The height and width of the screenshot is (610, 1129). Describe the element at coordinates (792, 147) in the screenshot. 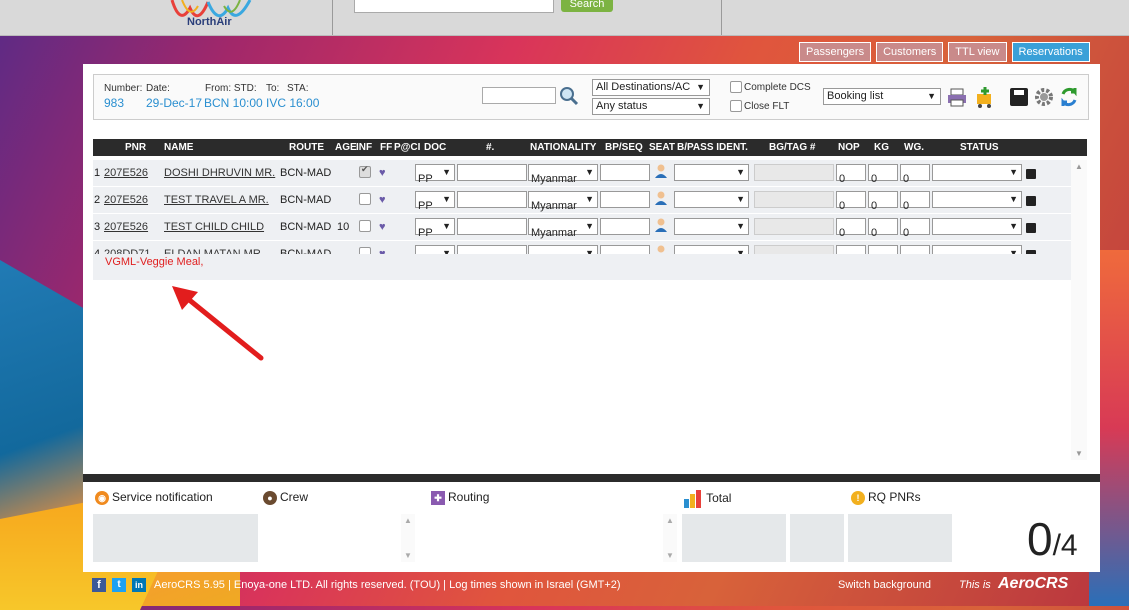

I see `col-bgtag: BG/TAG #` at that location.